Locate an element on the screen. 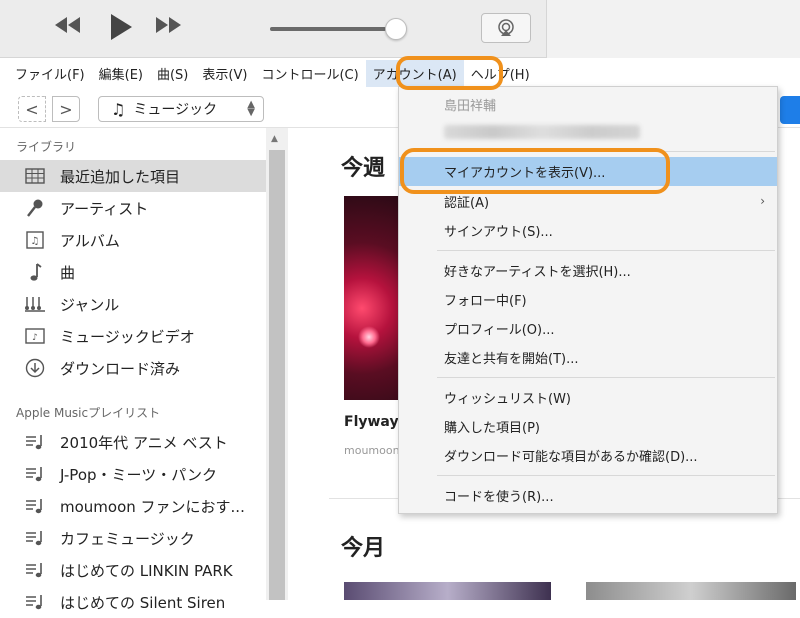 The height and width of the screenshot is (618, 800). scroll-up-icon: ▲ is located at coordinates (274, 139).